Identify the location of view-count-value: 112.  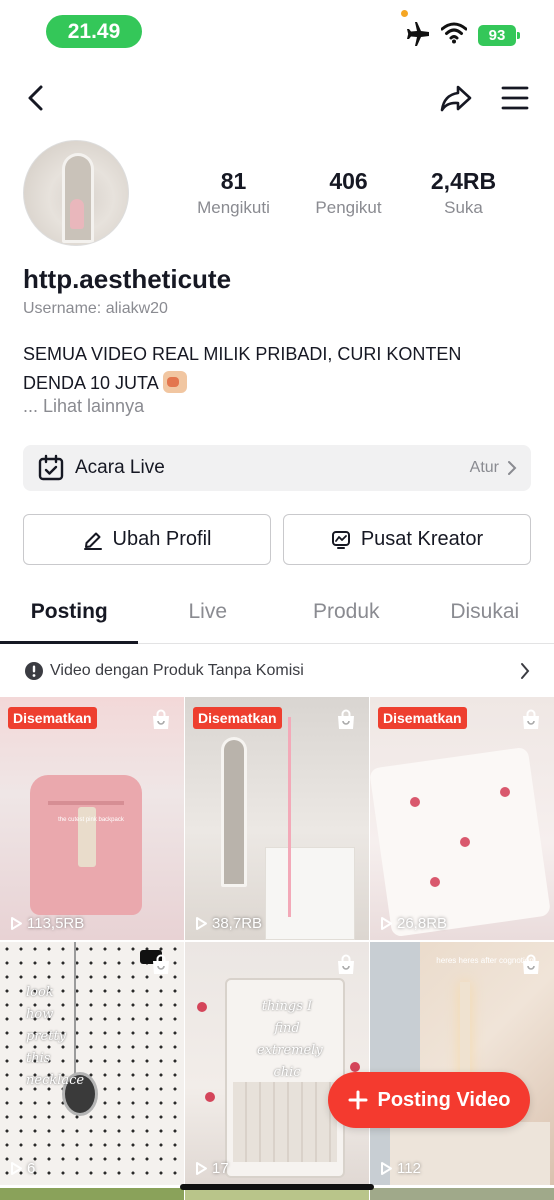
(409, 1168).